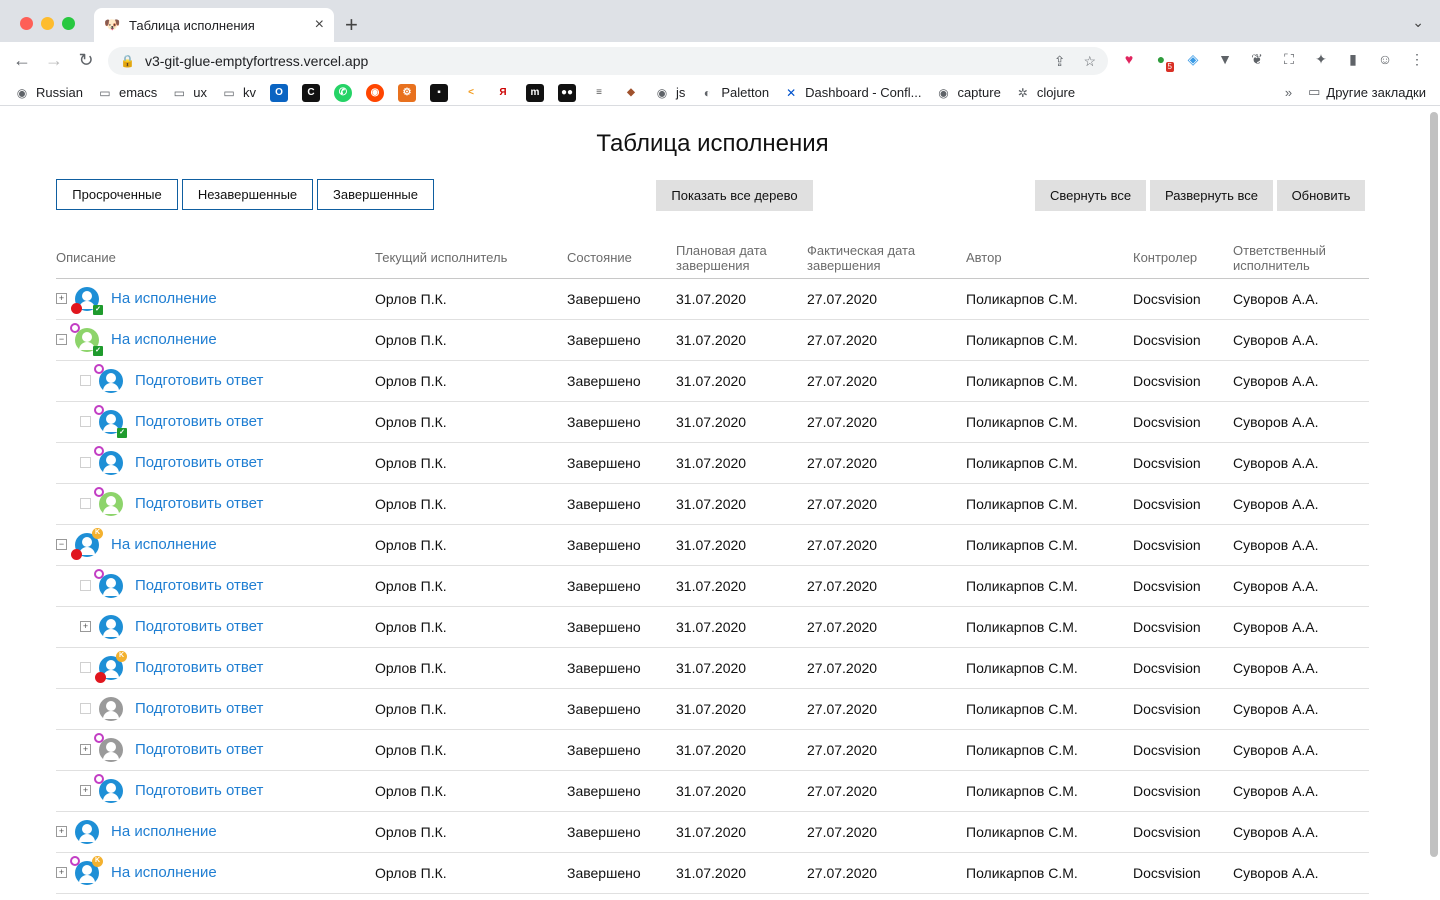  I want to click on menu-dots-icon: ⋮, so click(1417, 59).